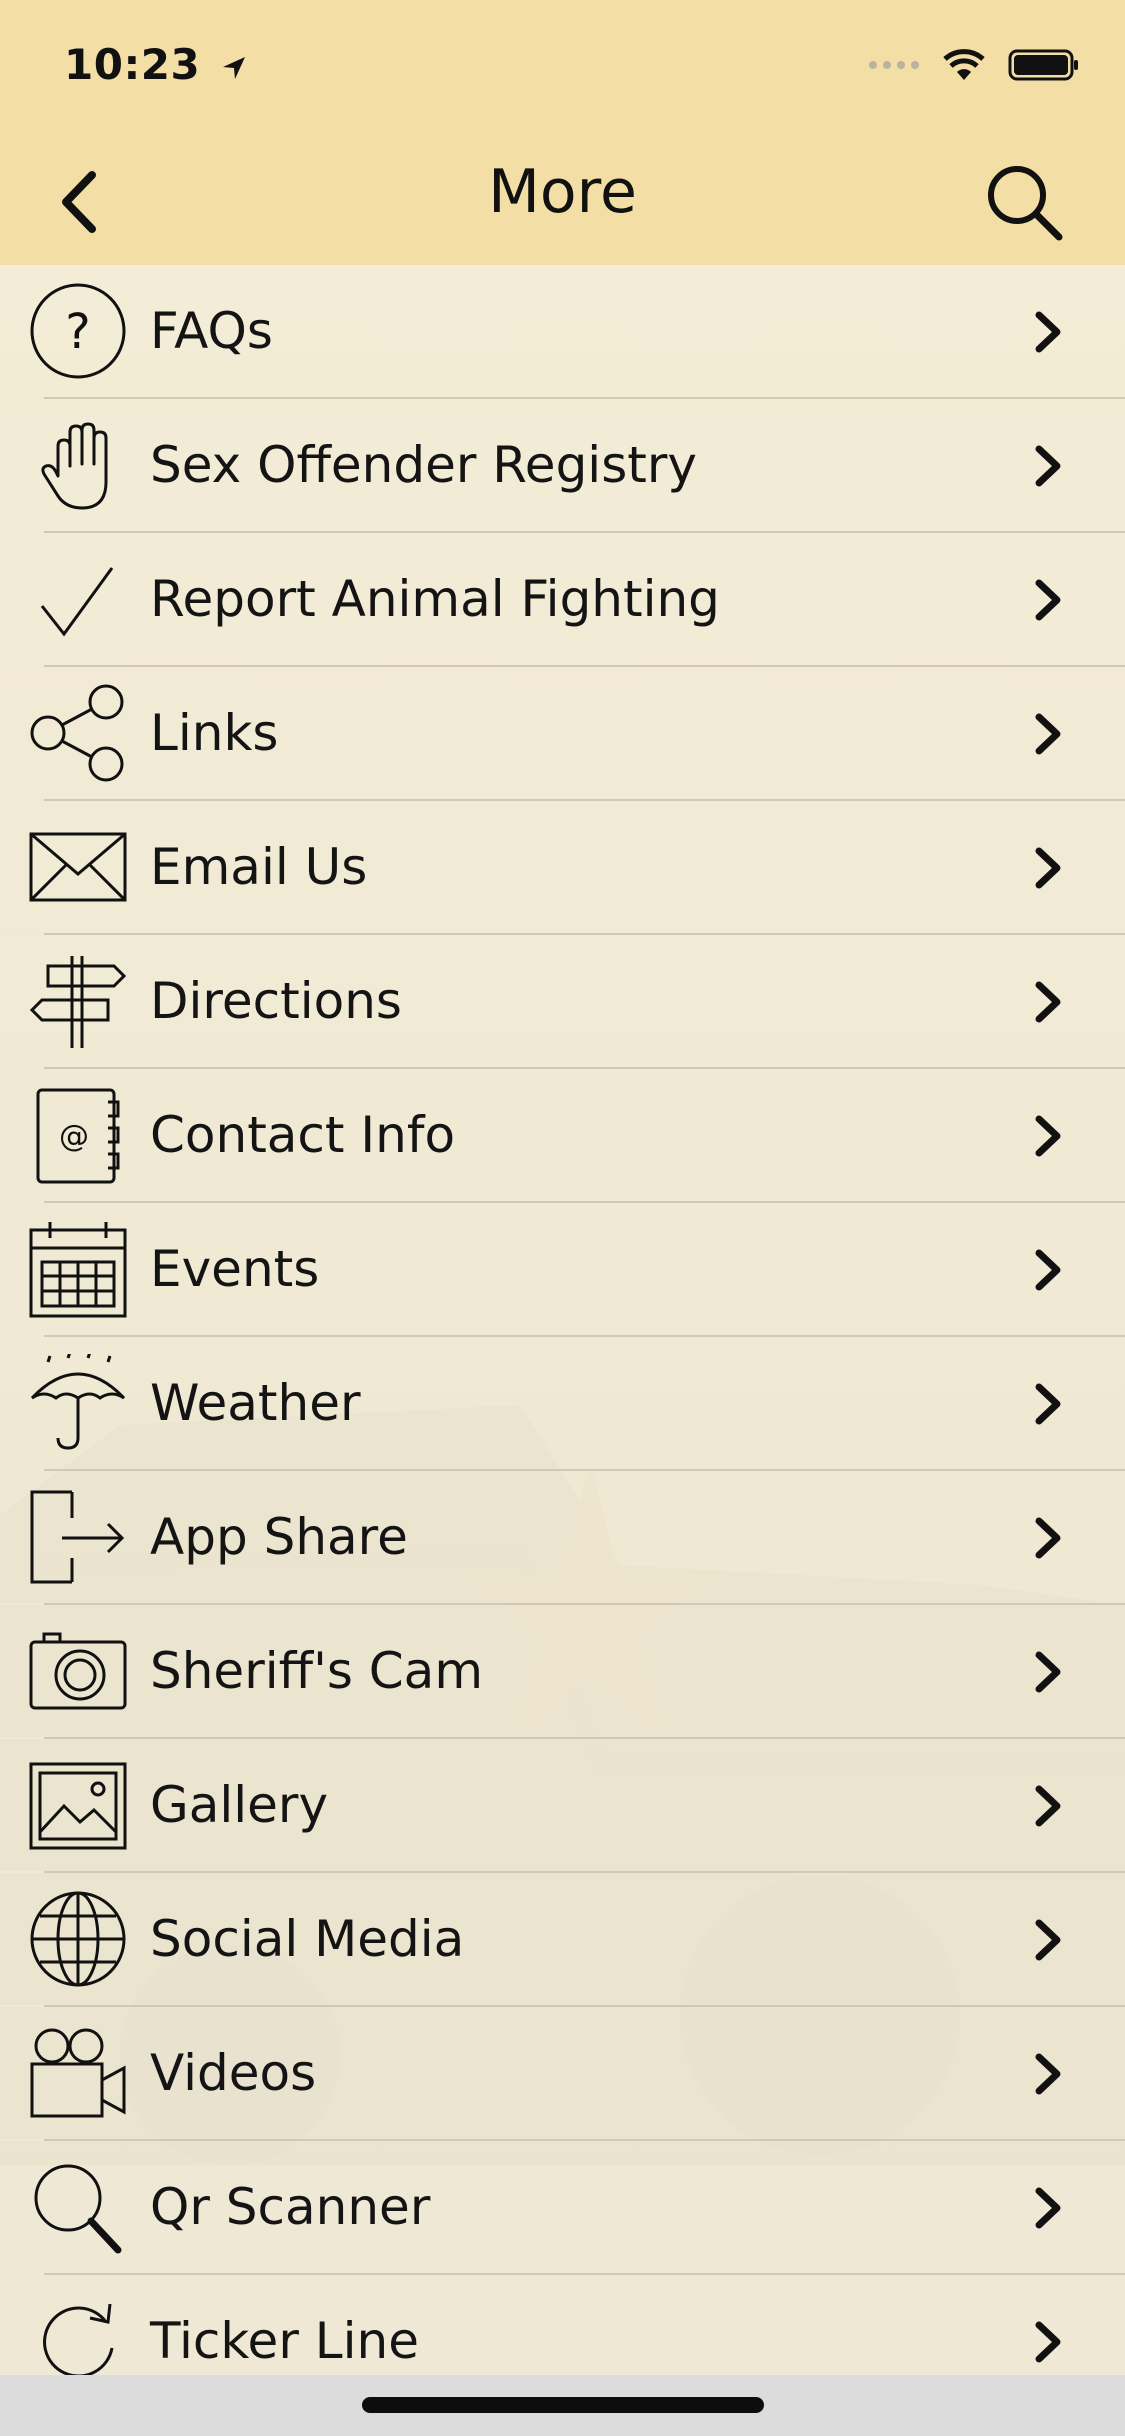 The height and width of the screenshot is (2436, 1125). What do you see at coordinates (78, 733) in the screenshot?
I see `share-nodes-icon` at bounding box center [78, 733].